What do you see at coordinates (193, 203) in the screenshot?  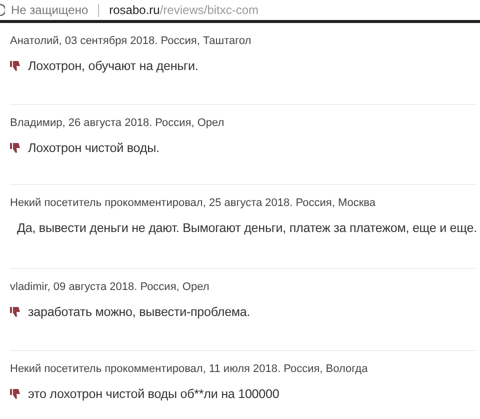 I see `review-meta: Некий посетитель прокомментировал, 25 августа 2018. Россия, Москва` at bounding box center [193, 203].